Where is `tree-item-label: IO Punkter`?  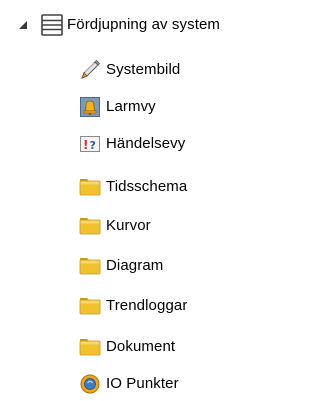 tree-item-label: IO Punkter is located at coordinates (142, 383).